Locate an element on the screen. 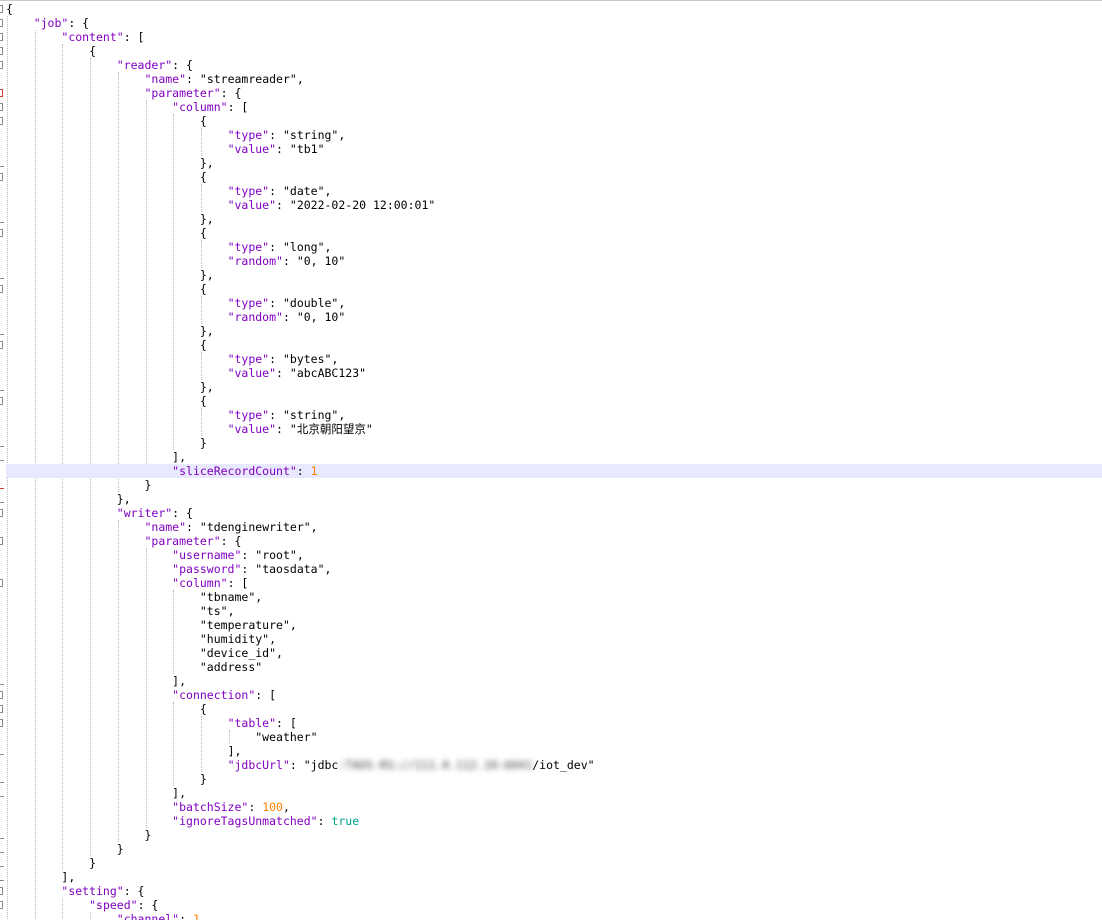 The height and width of the screenshot is (920, 1102). code-line: "value": "2022-02-20 12:00:01" is located at coordinates (221, 205).